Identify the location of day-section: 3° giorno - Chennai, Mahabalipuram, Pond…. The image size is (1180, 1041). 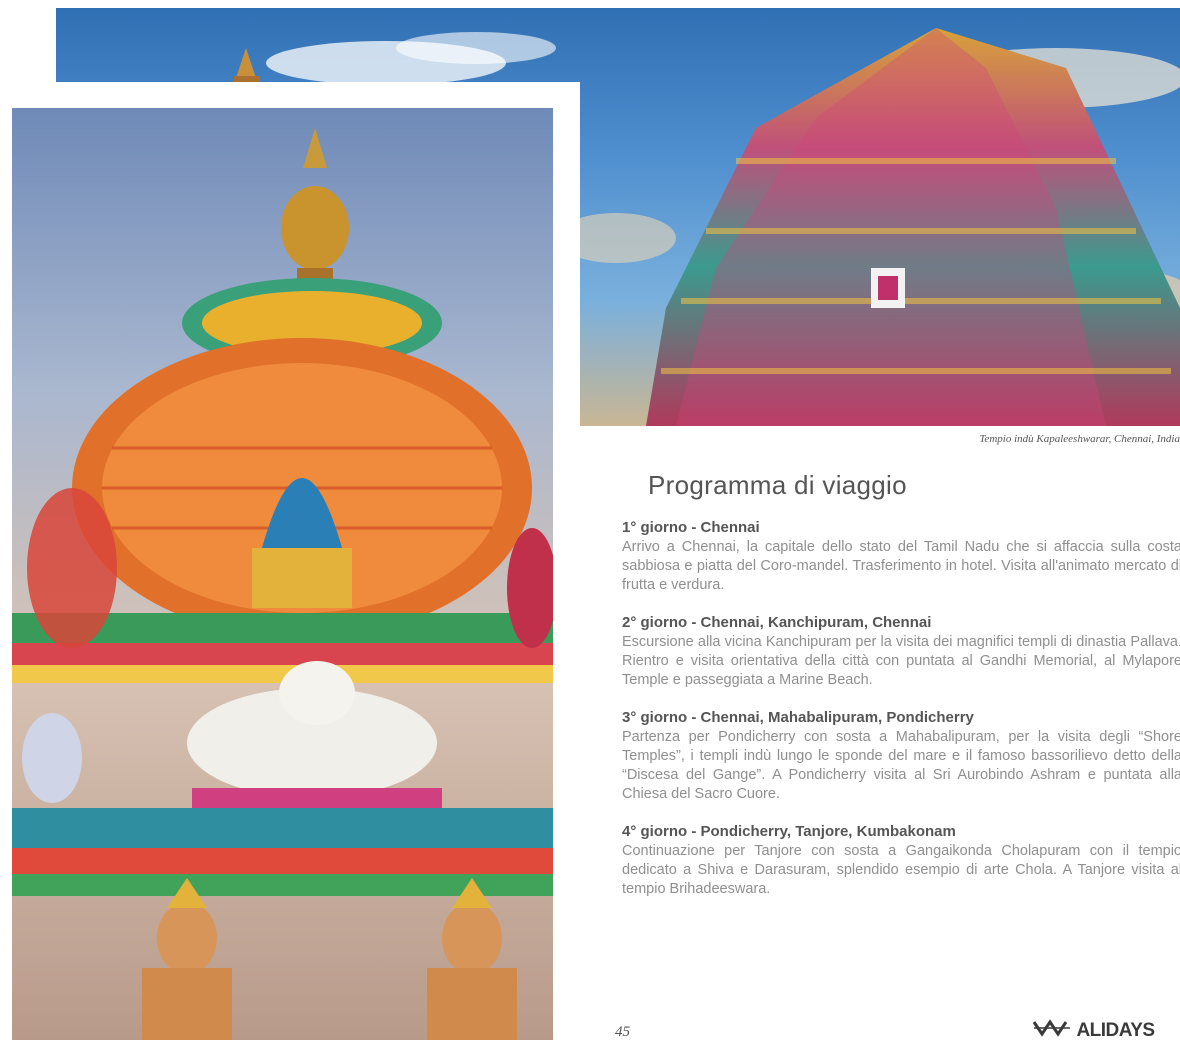
(901, 756).